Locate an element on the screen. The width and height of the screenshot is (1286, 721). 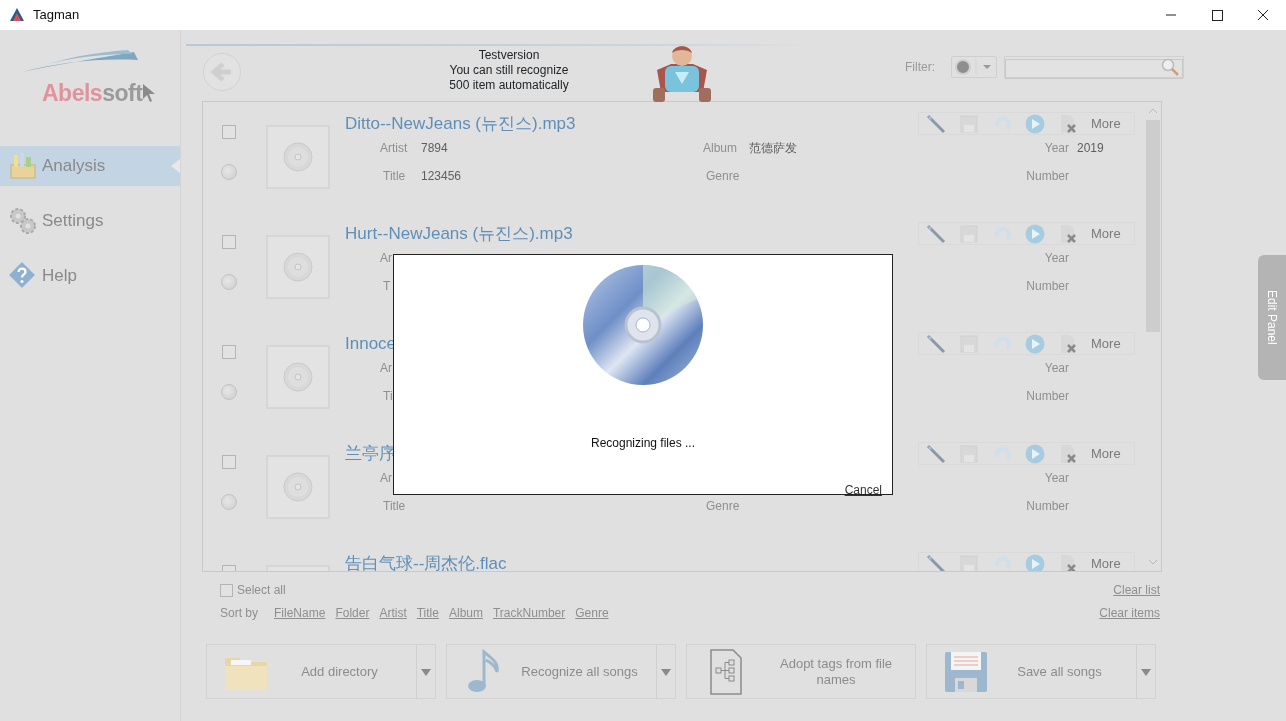
field-label: T is located at coordinates (387, 286).